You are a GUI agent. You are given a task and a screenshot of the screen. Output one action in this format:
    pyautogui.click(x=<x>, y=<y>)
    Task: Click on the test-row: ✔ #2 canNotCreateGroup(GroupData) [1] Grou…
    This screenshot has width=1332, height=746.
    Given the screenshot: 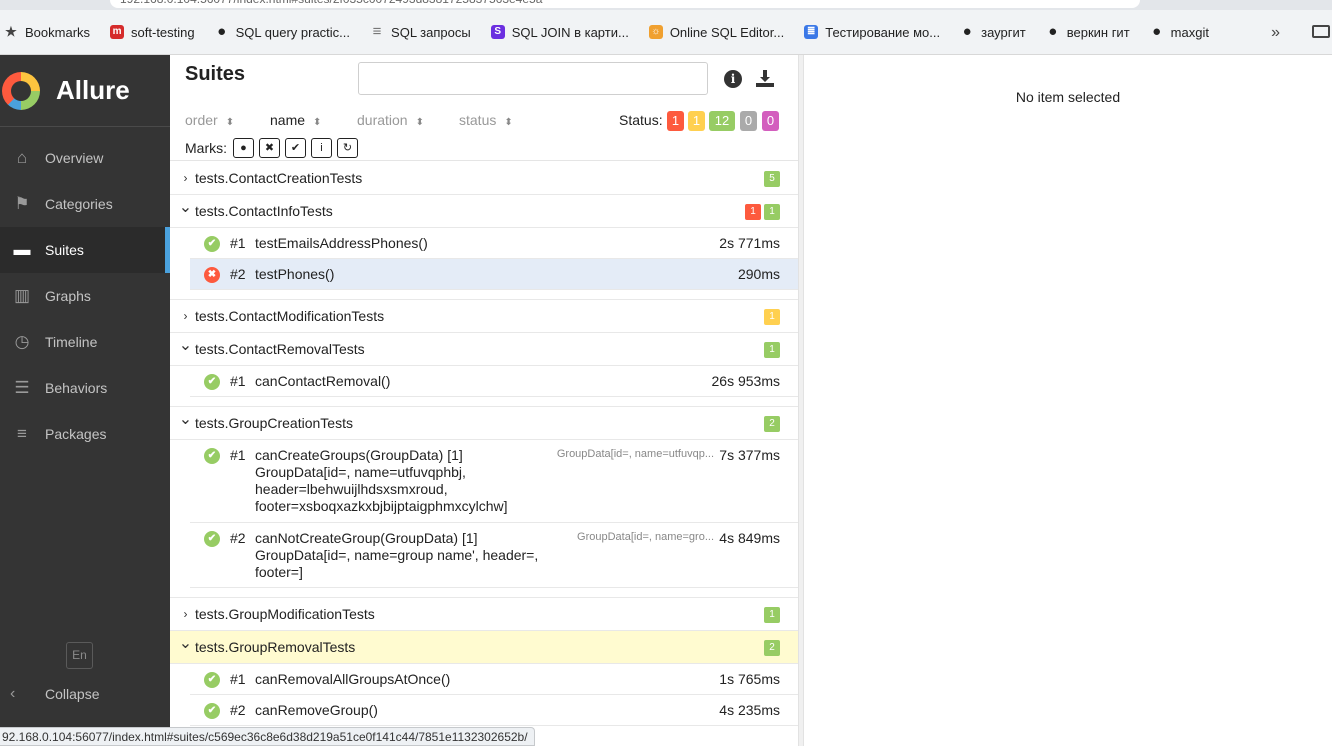 What is the action you would take?
    pyautogui.click(x=494, y=555)
    